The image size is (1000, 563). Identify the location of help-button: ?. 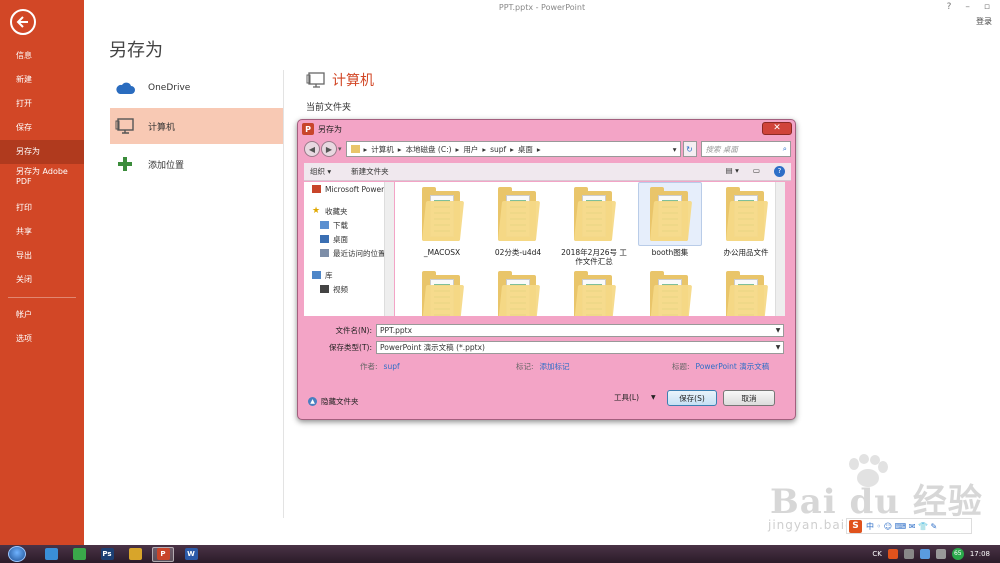
(949, 7).